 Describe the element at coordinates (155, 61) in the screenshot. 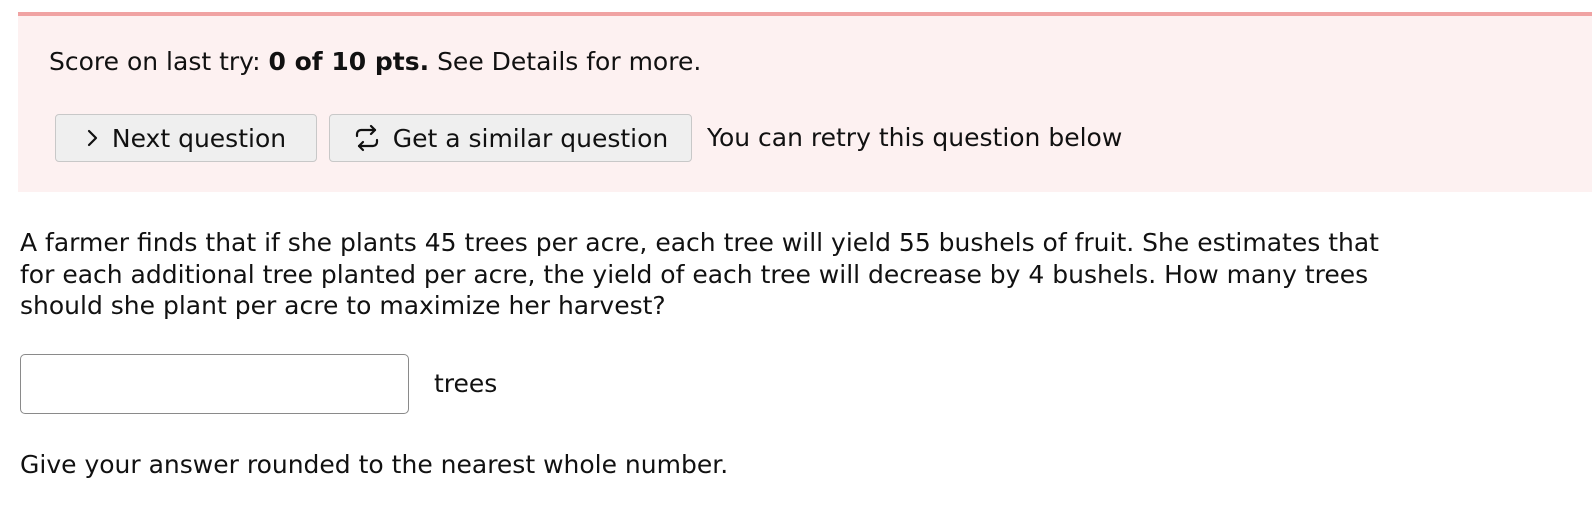

I see `score-prefix: Score on last try:` at that location.